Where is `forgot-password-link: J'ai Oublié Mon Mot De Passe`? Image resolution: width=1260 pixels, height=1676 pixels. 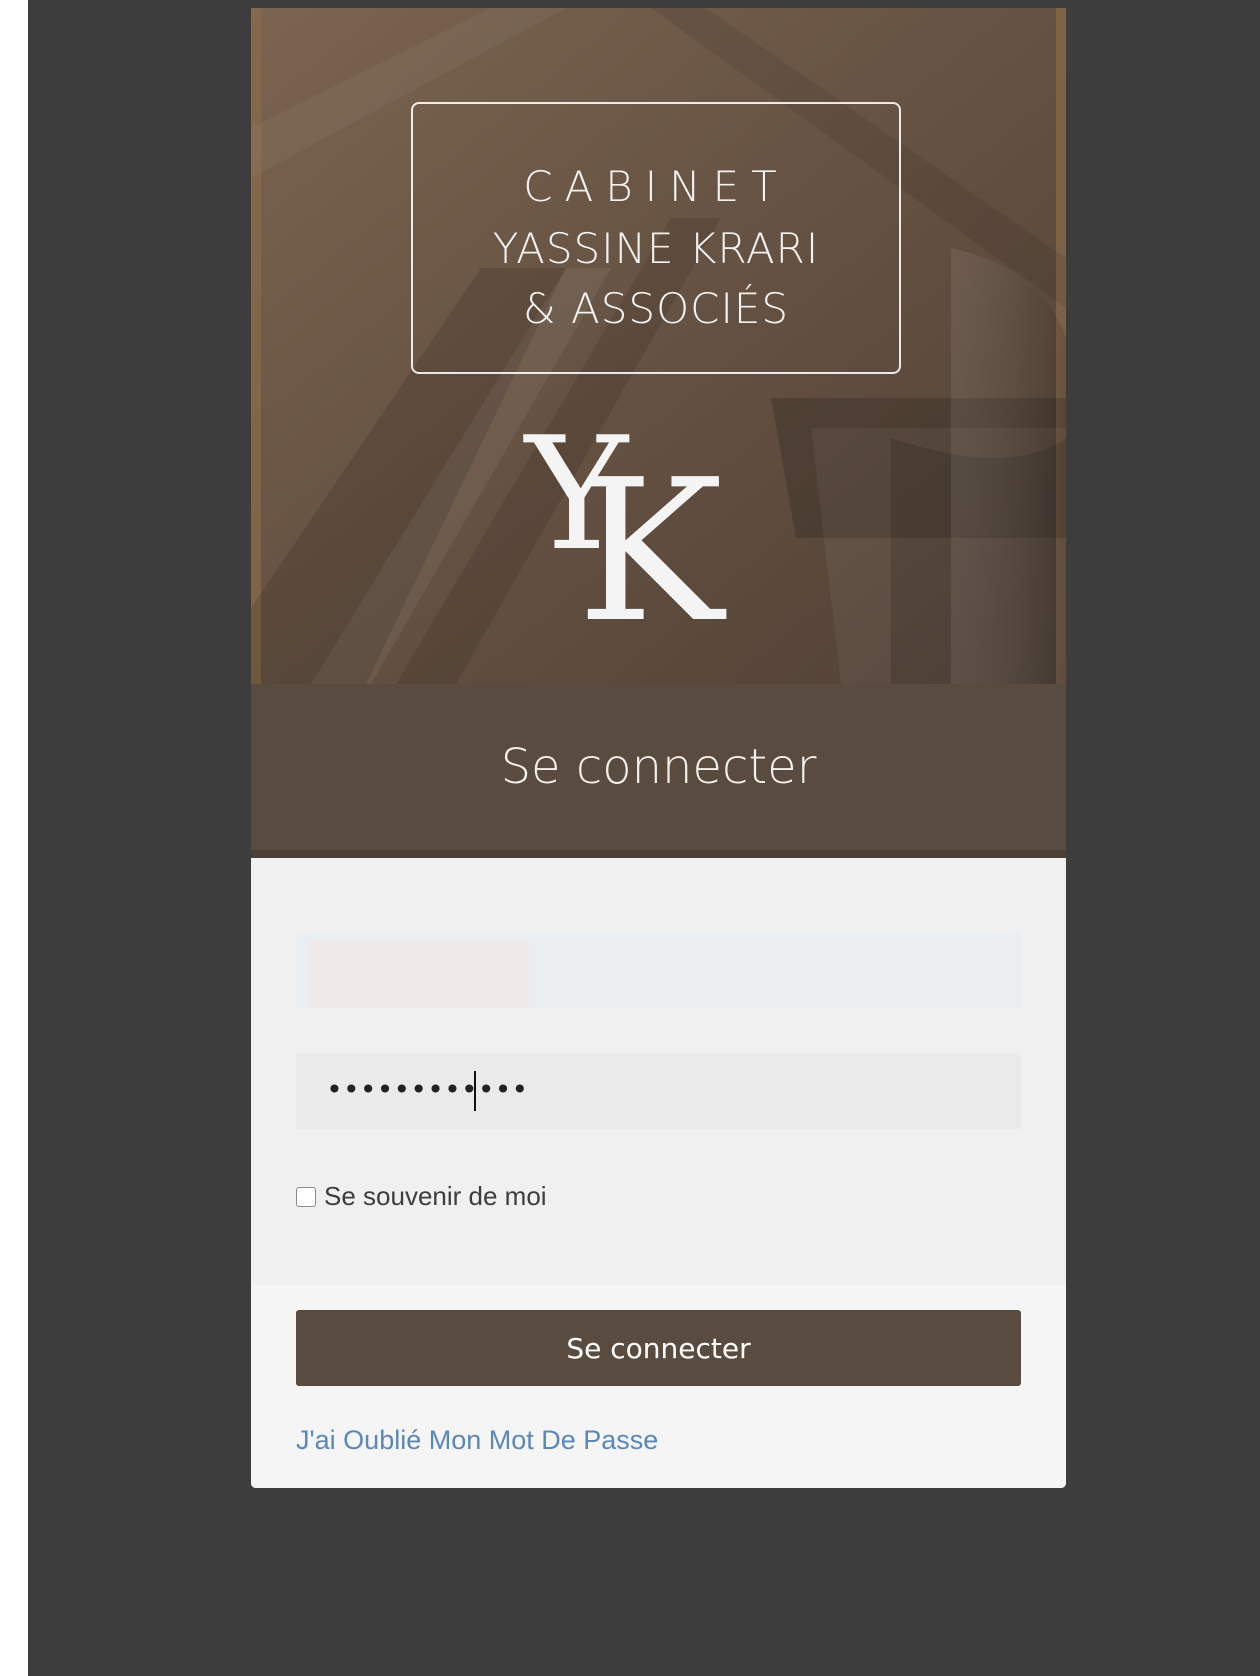
forgot-password-link: J'ai Oublié Mon Mot De Passe is located at coordinates (477, 1440).